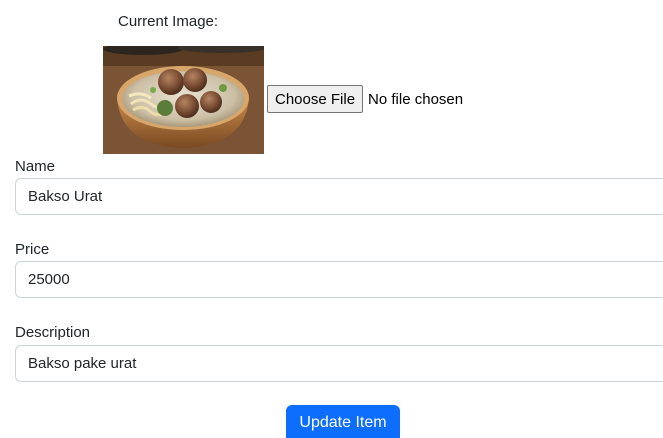 Image resolution: width=663 pixels, height=438 pixels. What do you see at coordinates (35, 166) in the screenshot?
I see `name-label: Name` at bounding box center [35, 166].